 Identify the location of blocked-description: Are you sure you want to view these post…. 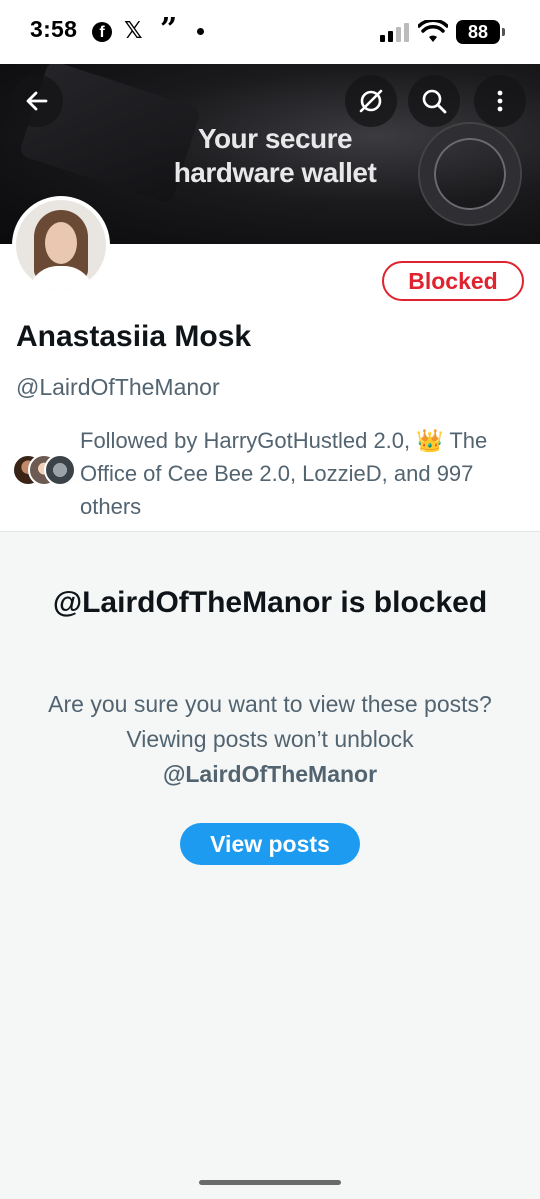
(270, 739).